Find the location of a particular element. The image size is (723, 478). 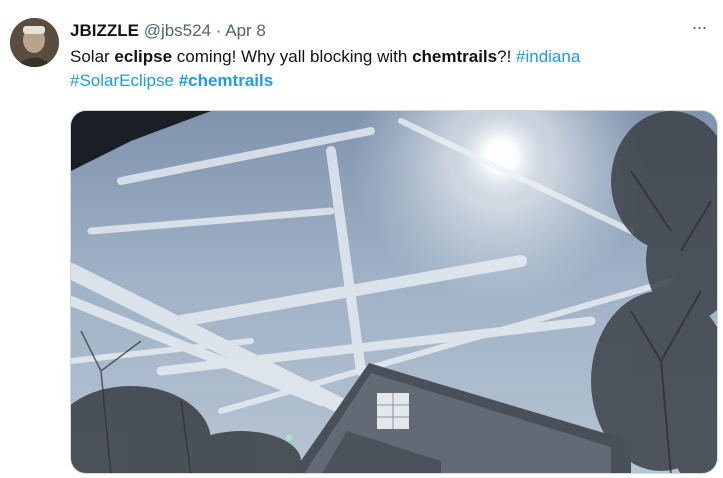

hashtag-indiana: #indiana is located at coordinates (548, 56).